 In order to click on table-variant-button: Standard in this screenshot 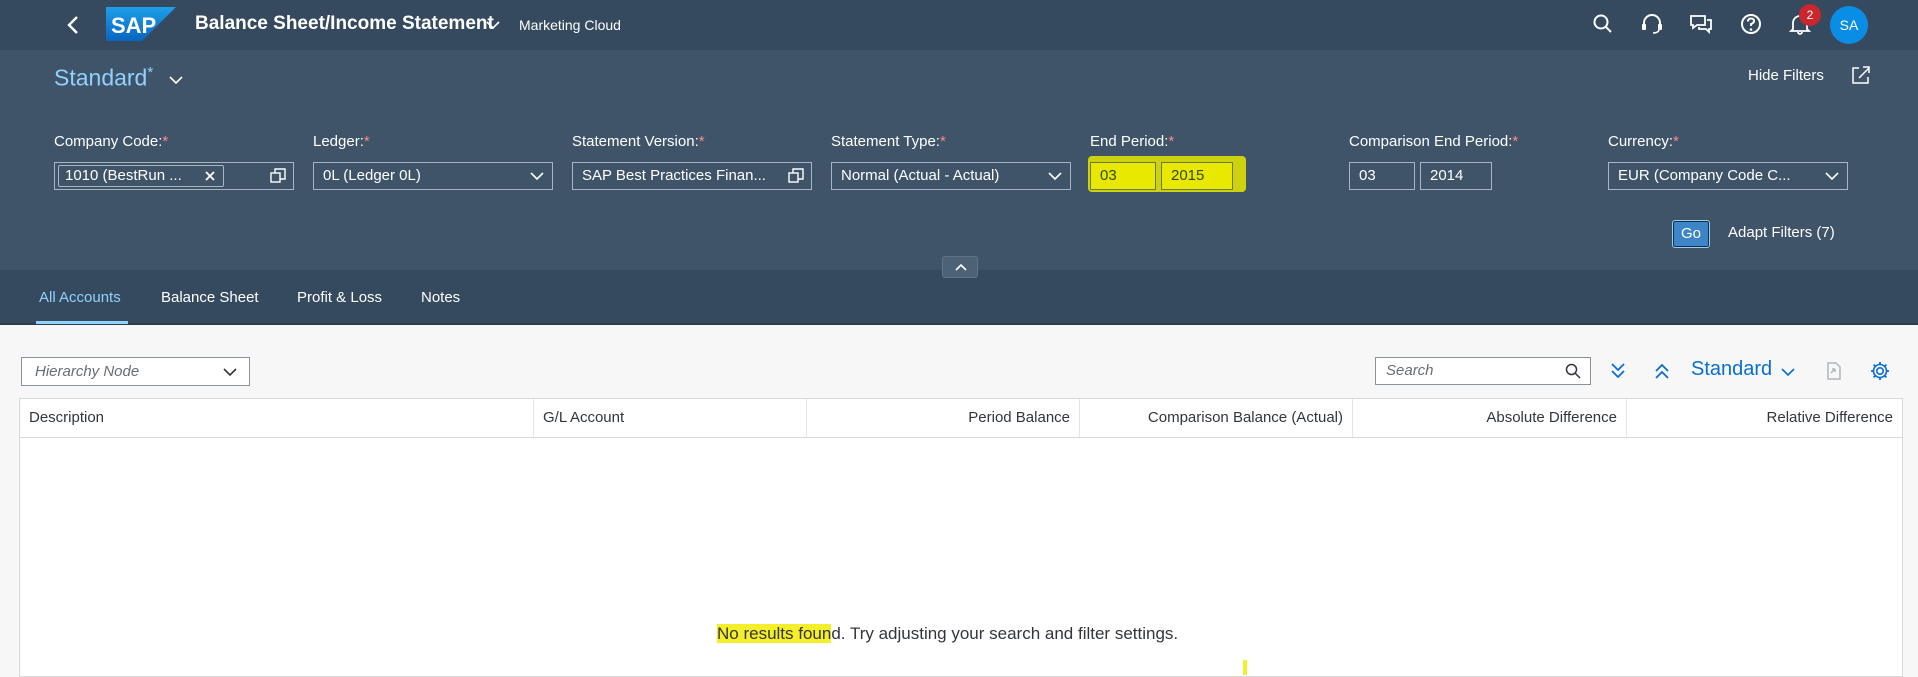, I will do `click(1731, 369)`.